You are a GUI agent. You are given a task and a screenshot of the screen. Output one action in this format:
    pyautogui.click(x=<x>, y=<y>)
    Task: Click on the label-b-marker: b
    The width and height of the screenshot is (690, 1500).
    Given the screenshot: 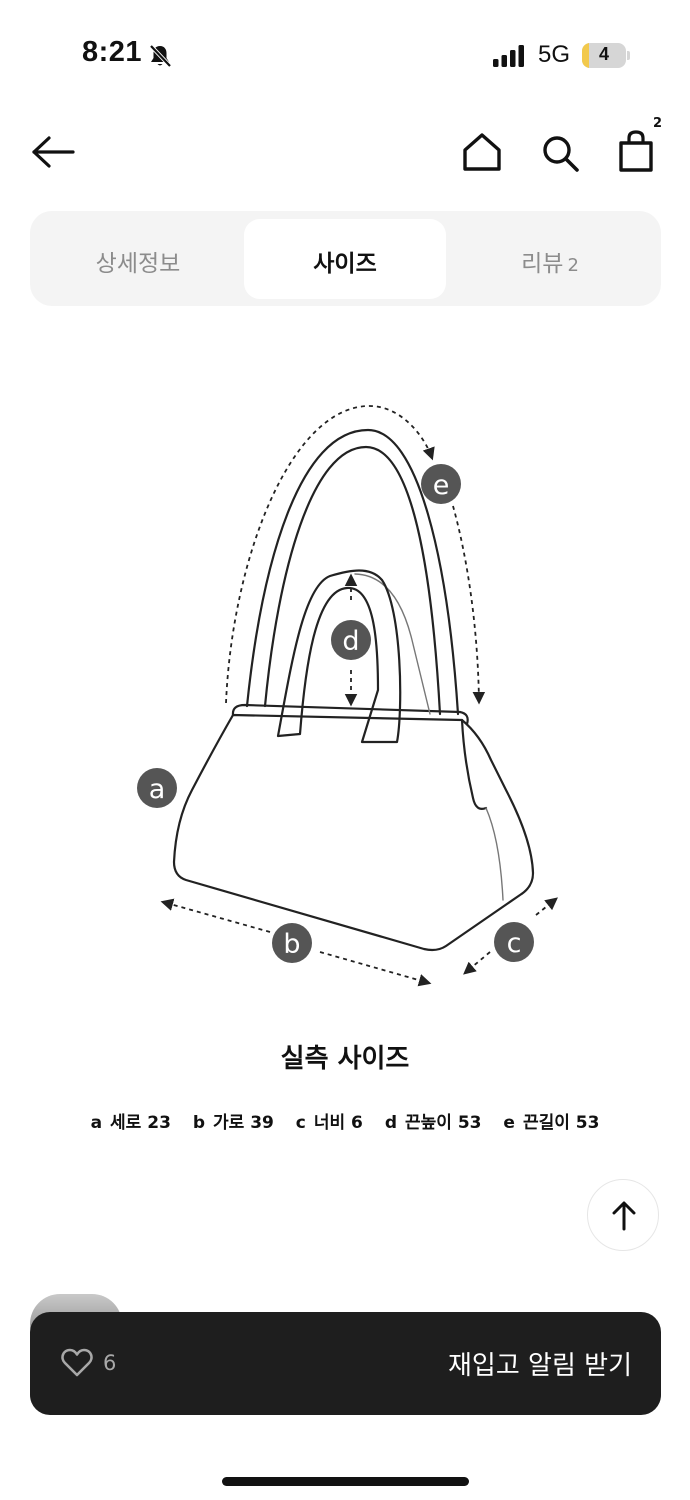 What is the action you would take?
    pyautogui.click(x=292, y=943)
    